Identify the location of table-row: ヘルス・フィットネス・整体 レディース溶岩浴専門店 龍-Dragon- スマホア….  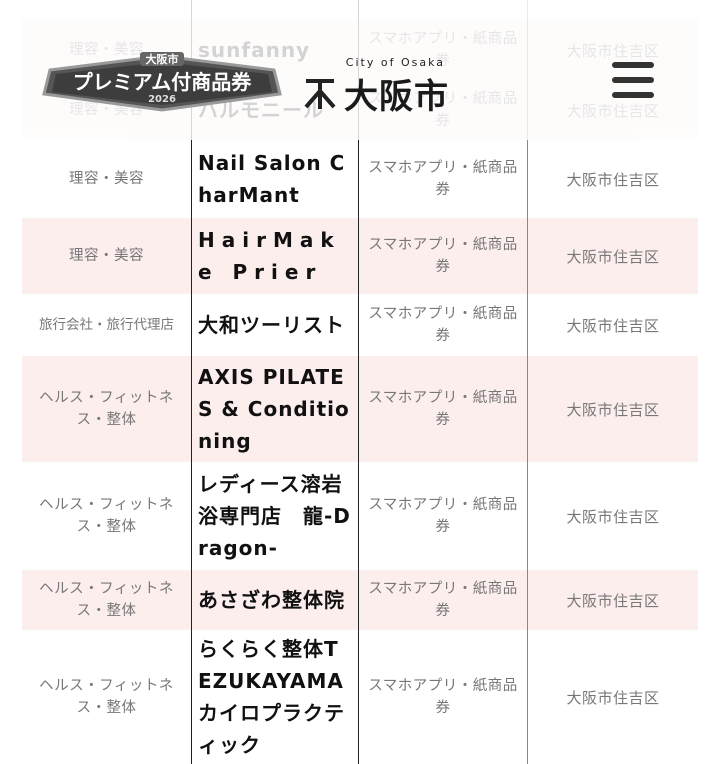
(360, 516).